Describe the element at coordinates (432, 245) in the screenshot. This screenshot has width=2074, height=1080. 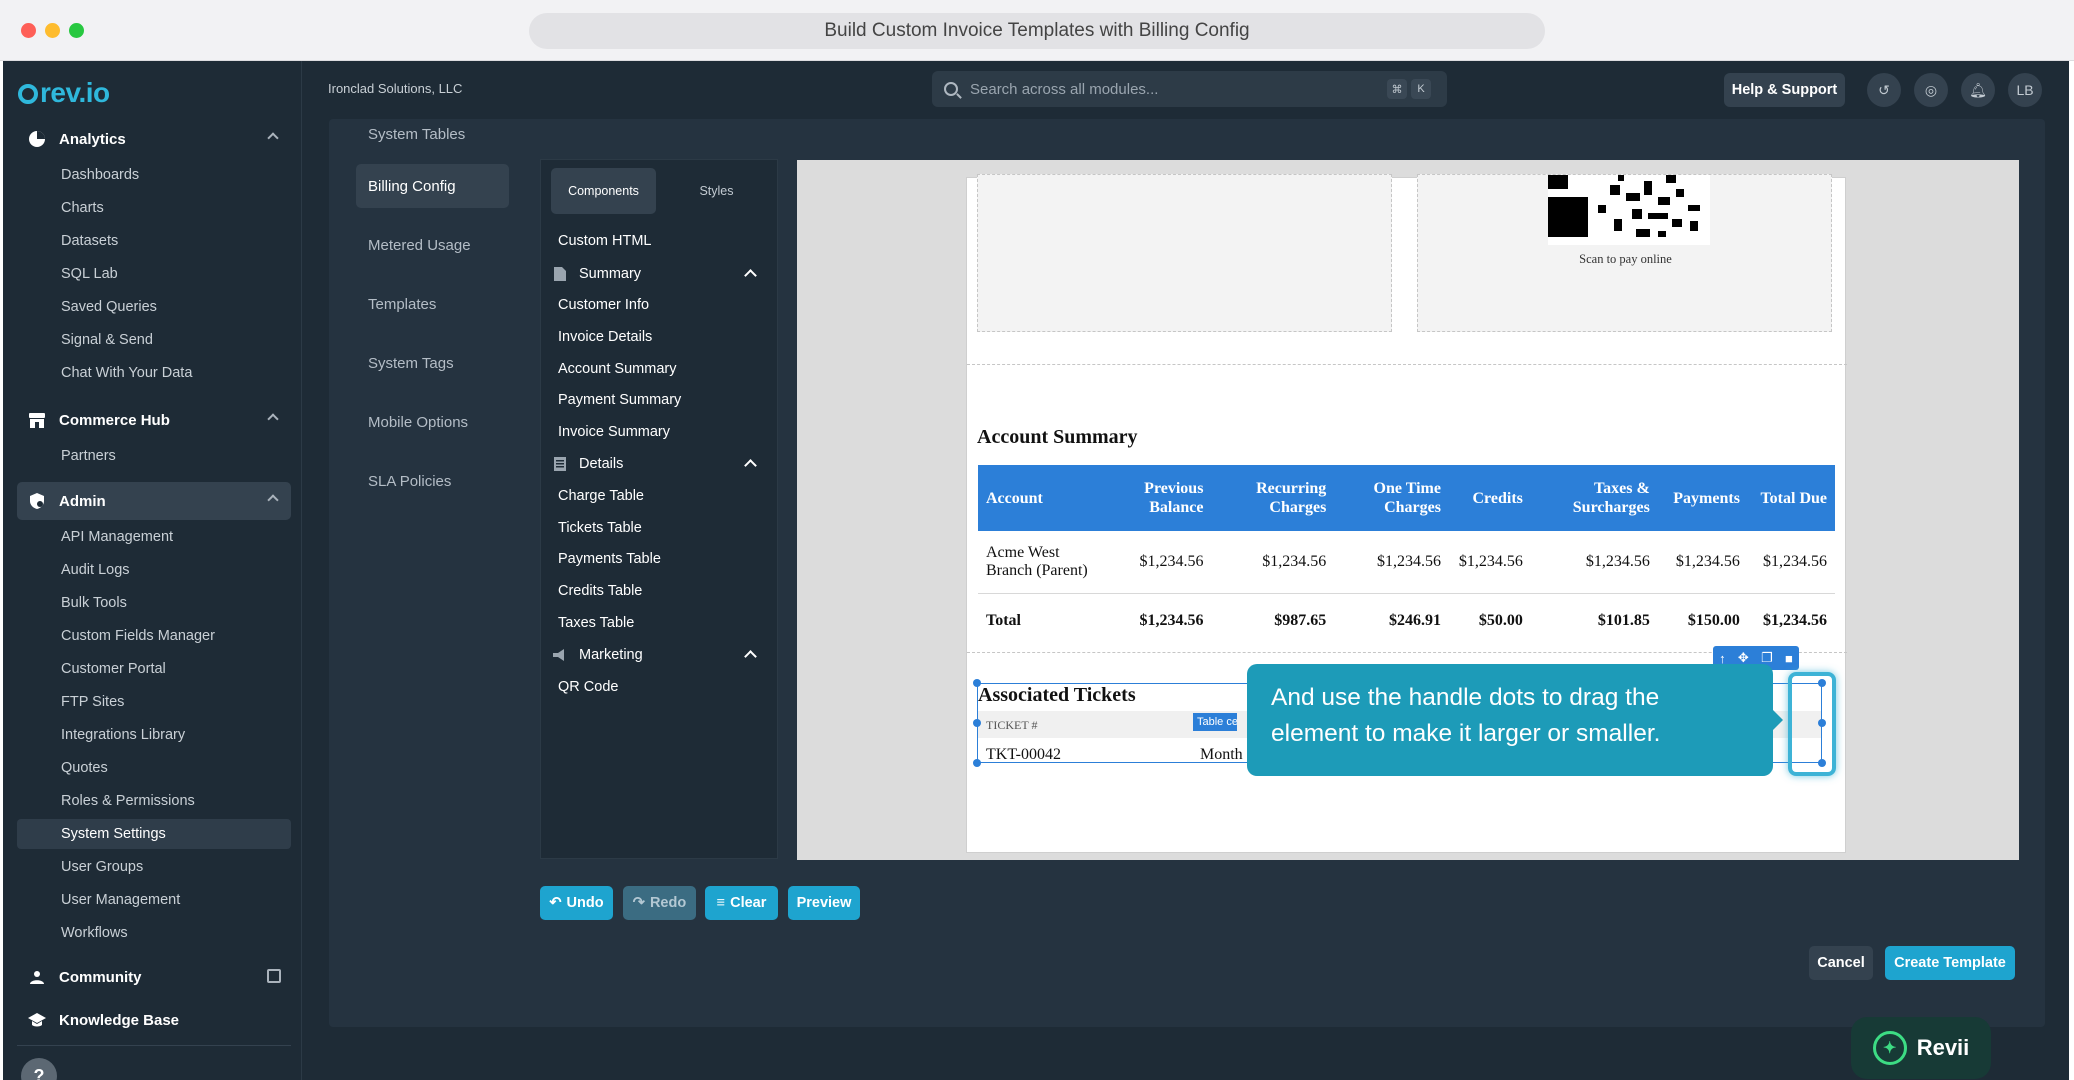
I see `settings-nav-metered-usage: Metered Usage` at that location.